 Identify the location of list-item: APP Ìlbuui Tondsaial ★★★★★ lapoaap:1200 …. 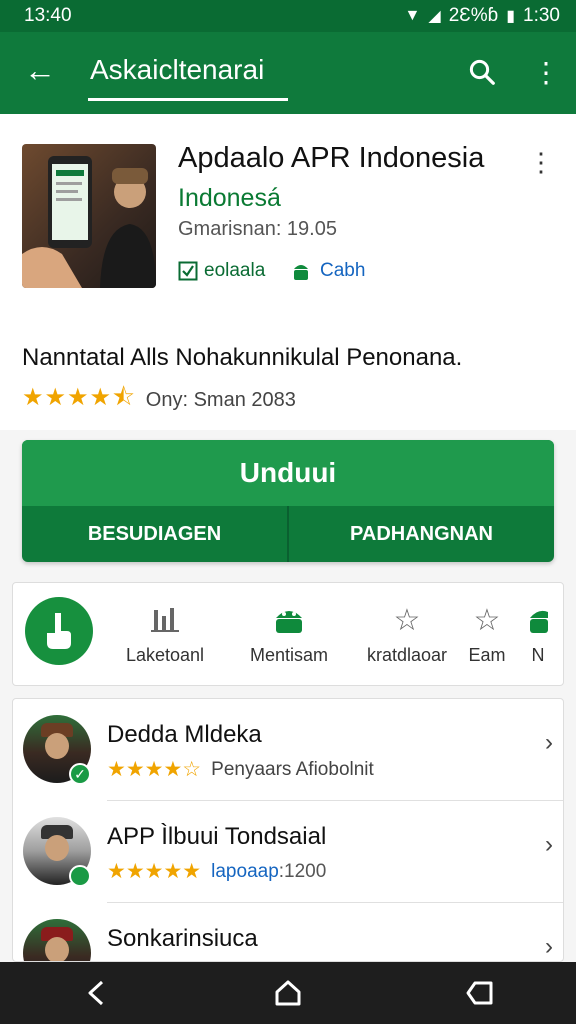
(288, 852).